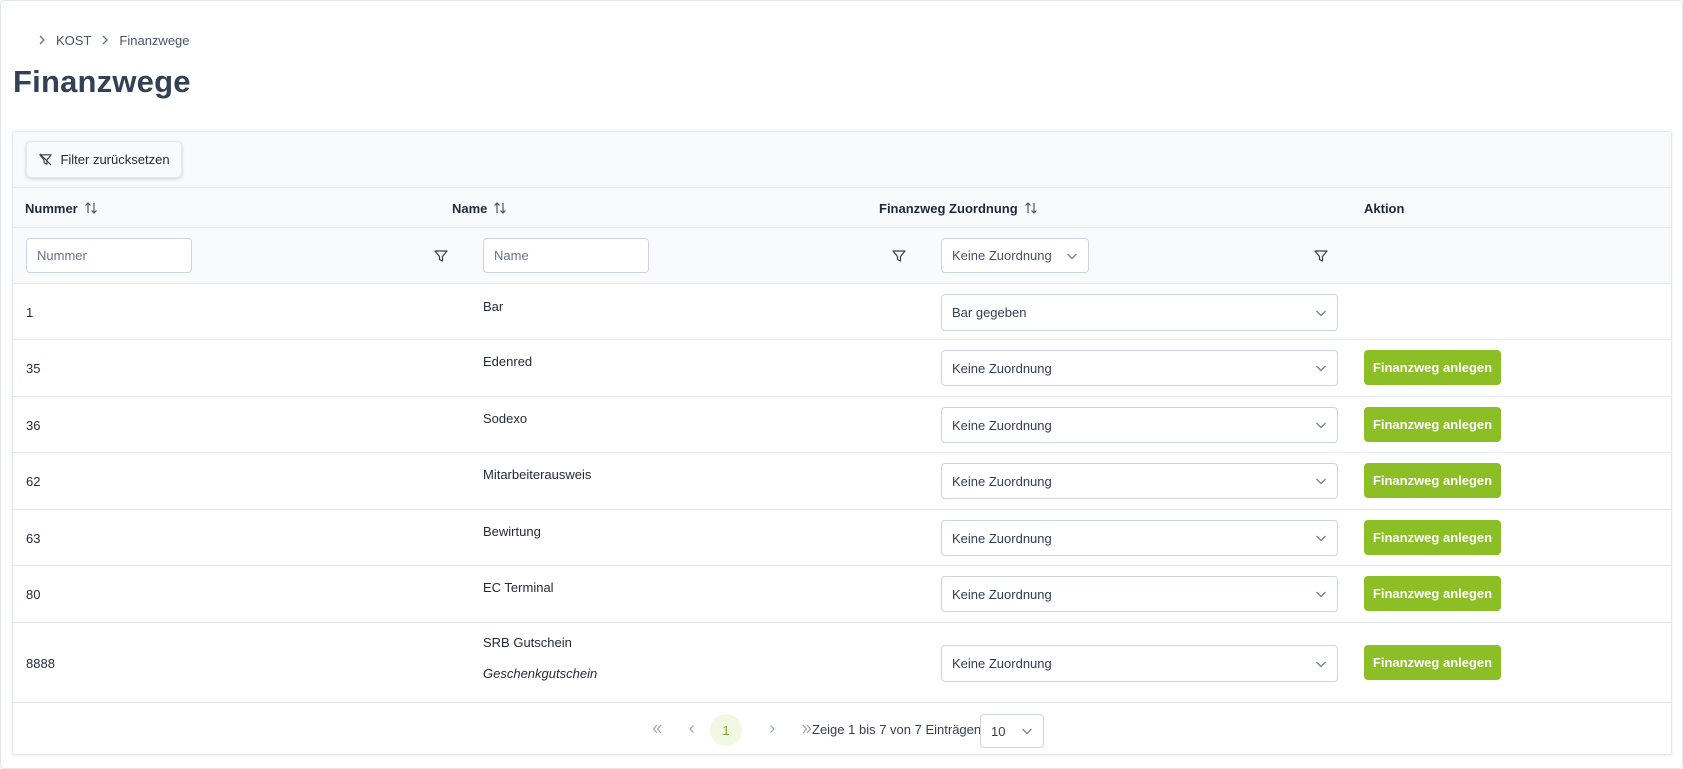  Describe the element at coordinates (566, 255) in the screenshot. I see `name-filter-input` at that location.